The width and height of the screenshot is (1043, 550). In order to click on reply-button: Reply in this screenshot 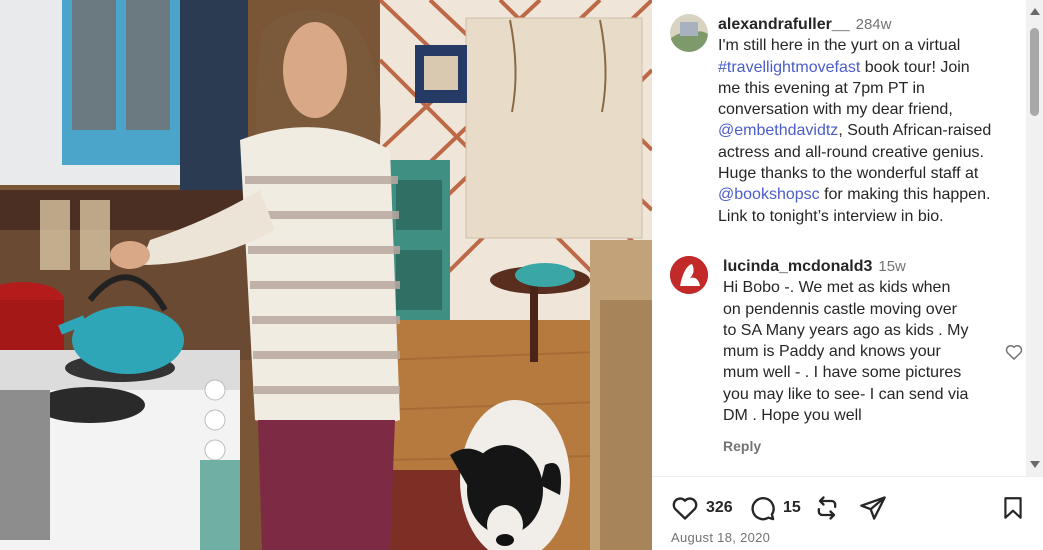, I will do `click(854, 446)`.